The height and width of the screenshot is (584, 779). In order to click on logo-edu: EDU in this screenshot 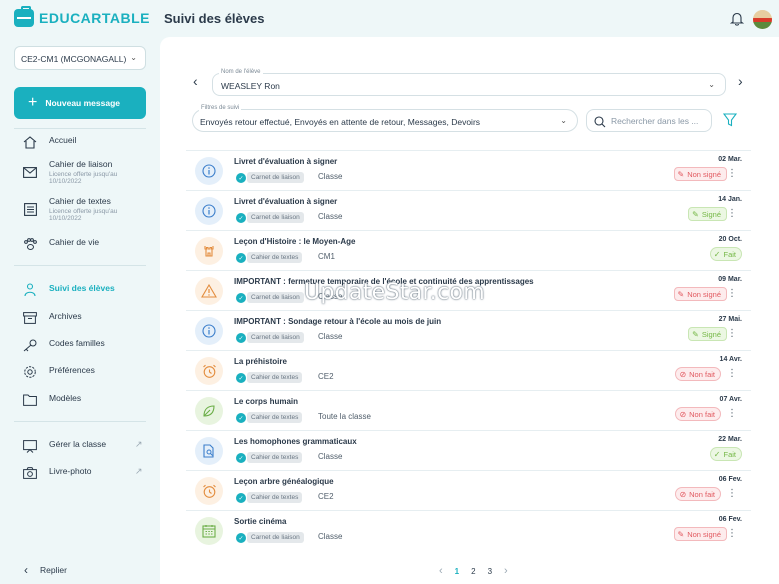, I will do `click(55, 18)`.